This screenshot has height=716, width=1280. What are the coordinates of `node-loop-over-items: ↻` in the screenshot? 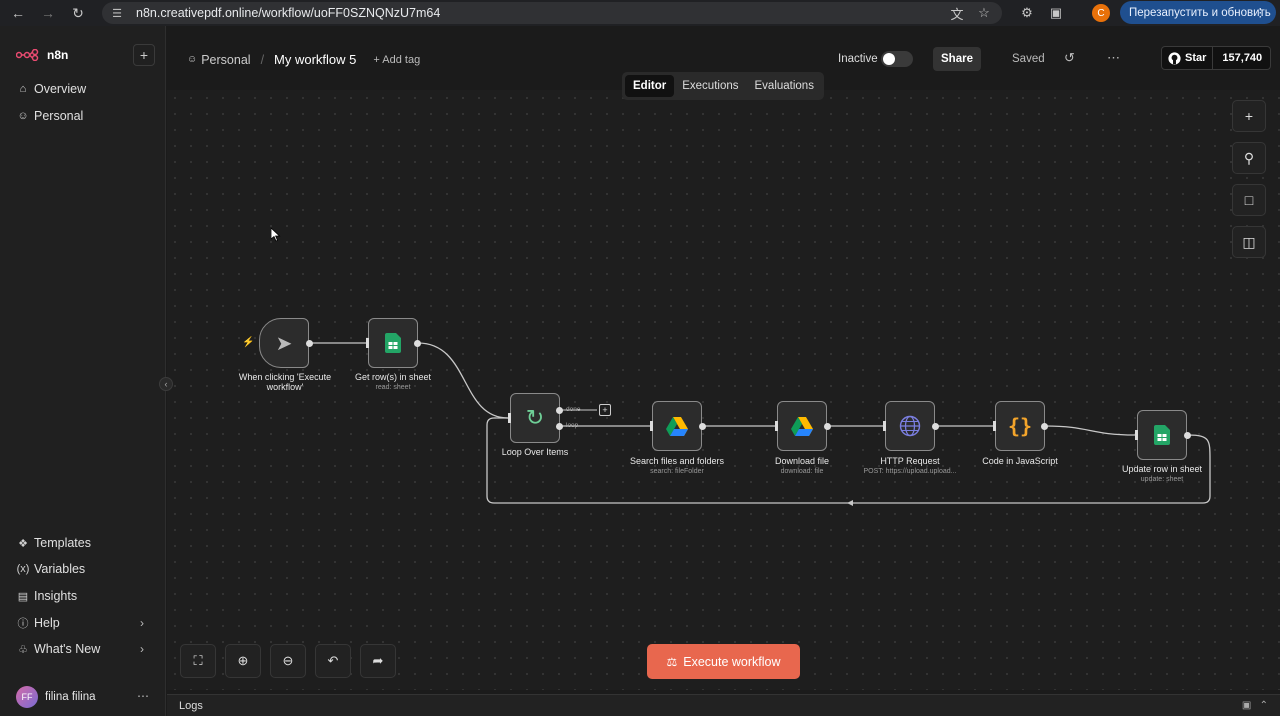 It's located at (535, 418).